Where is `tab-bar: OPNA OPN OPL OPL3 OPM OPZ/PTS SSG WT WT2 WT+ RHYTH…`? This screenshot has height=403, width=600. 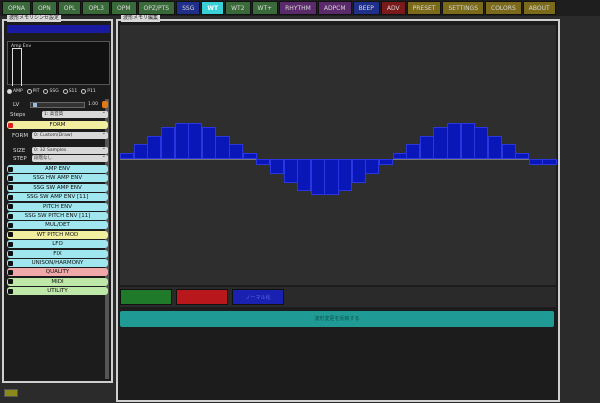 tab-bar: OPNA OPN OPL OPL3 OPM OPZ/PTS SSG WT WT2 WT+ RHYTH… is located at coordinates (300, 8).